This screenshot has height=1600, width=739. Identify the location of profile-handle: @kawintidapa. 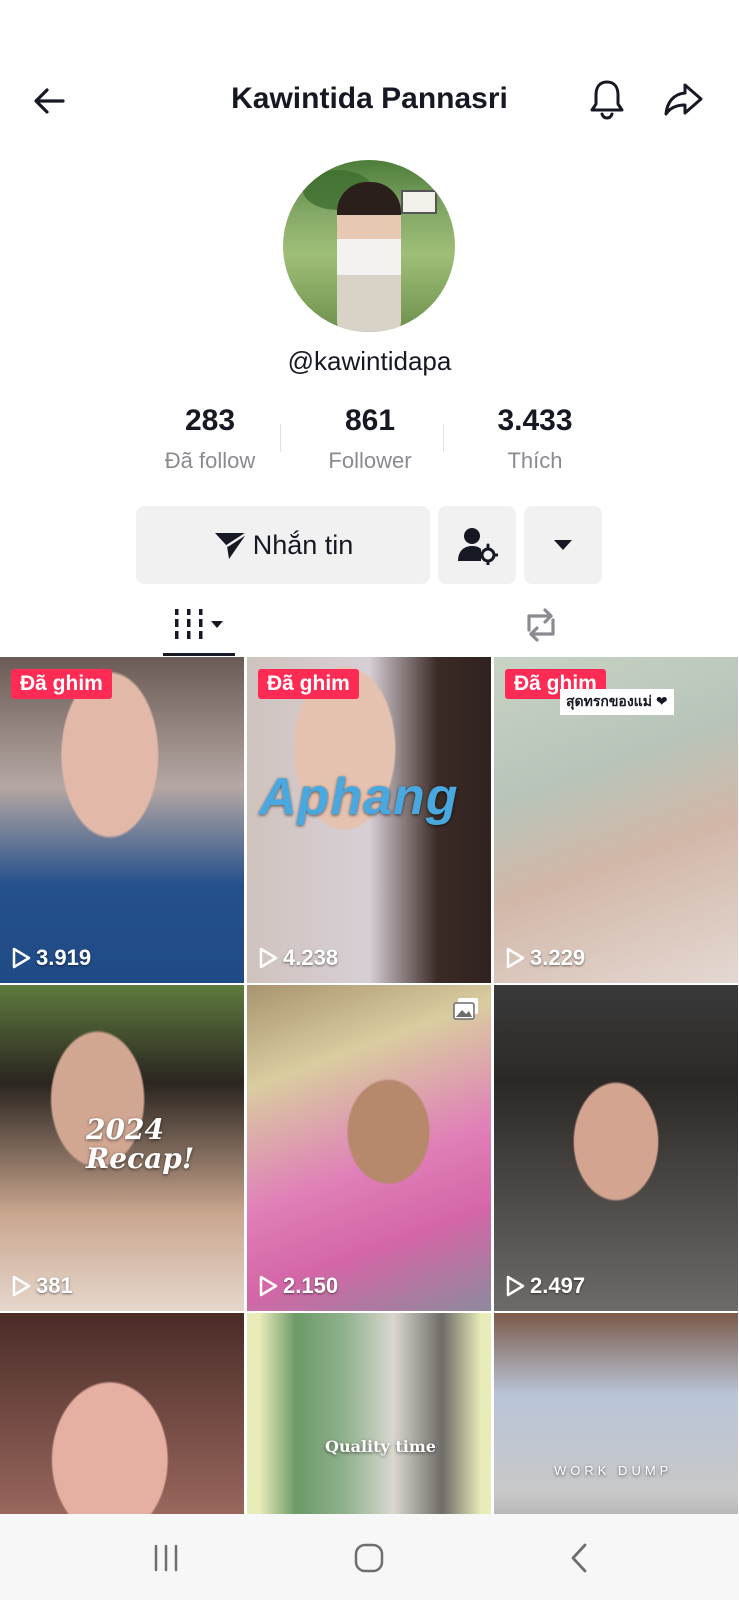
(369, 361).